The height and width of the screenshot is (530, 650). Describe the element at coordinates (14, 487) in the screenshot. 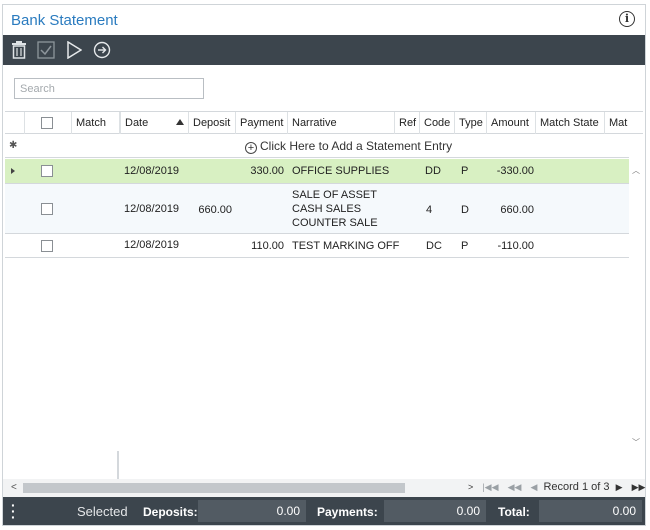

I see `scroll-left-icon: <` at that location.